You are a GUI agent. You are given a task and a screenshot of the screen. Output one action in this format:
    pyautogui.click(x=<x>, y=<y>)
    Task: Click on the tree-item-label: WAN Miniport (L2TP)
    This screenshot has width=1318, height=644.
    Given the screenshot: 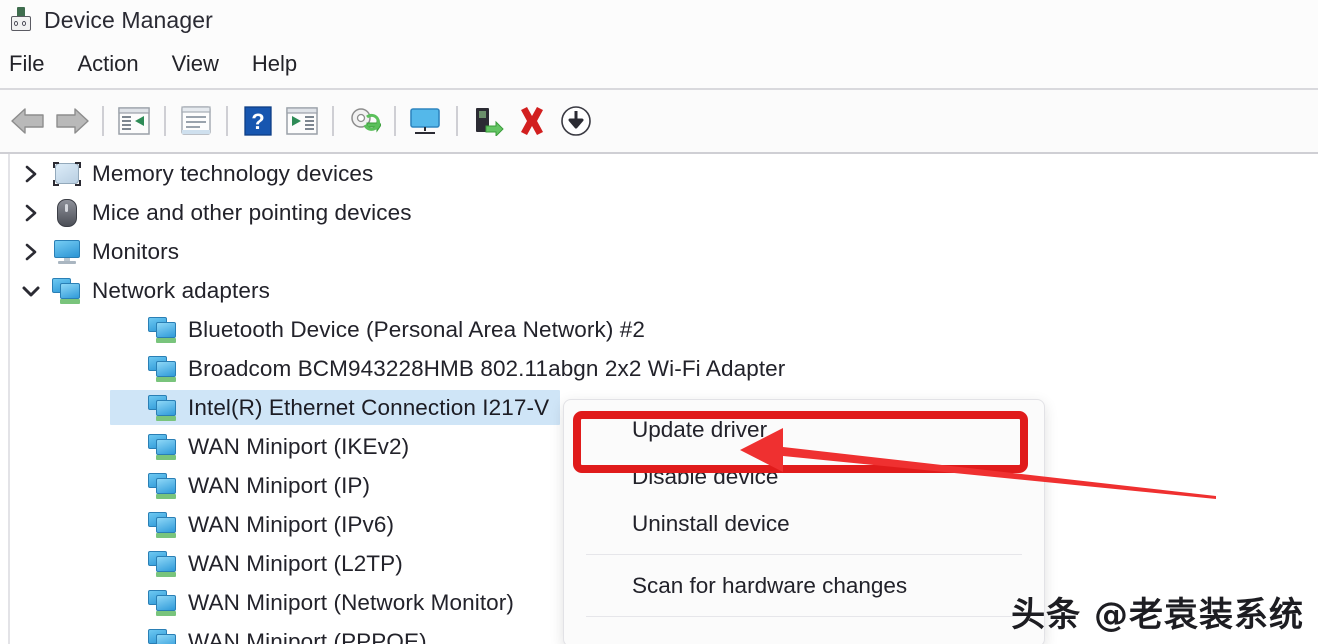 What is the action you would take?
    pyautogui.click(x=295, y=563)
    